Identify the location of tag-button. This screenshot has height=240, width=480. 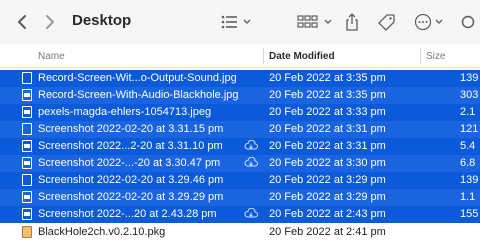
(387, 22).